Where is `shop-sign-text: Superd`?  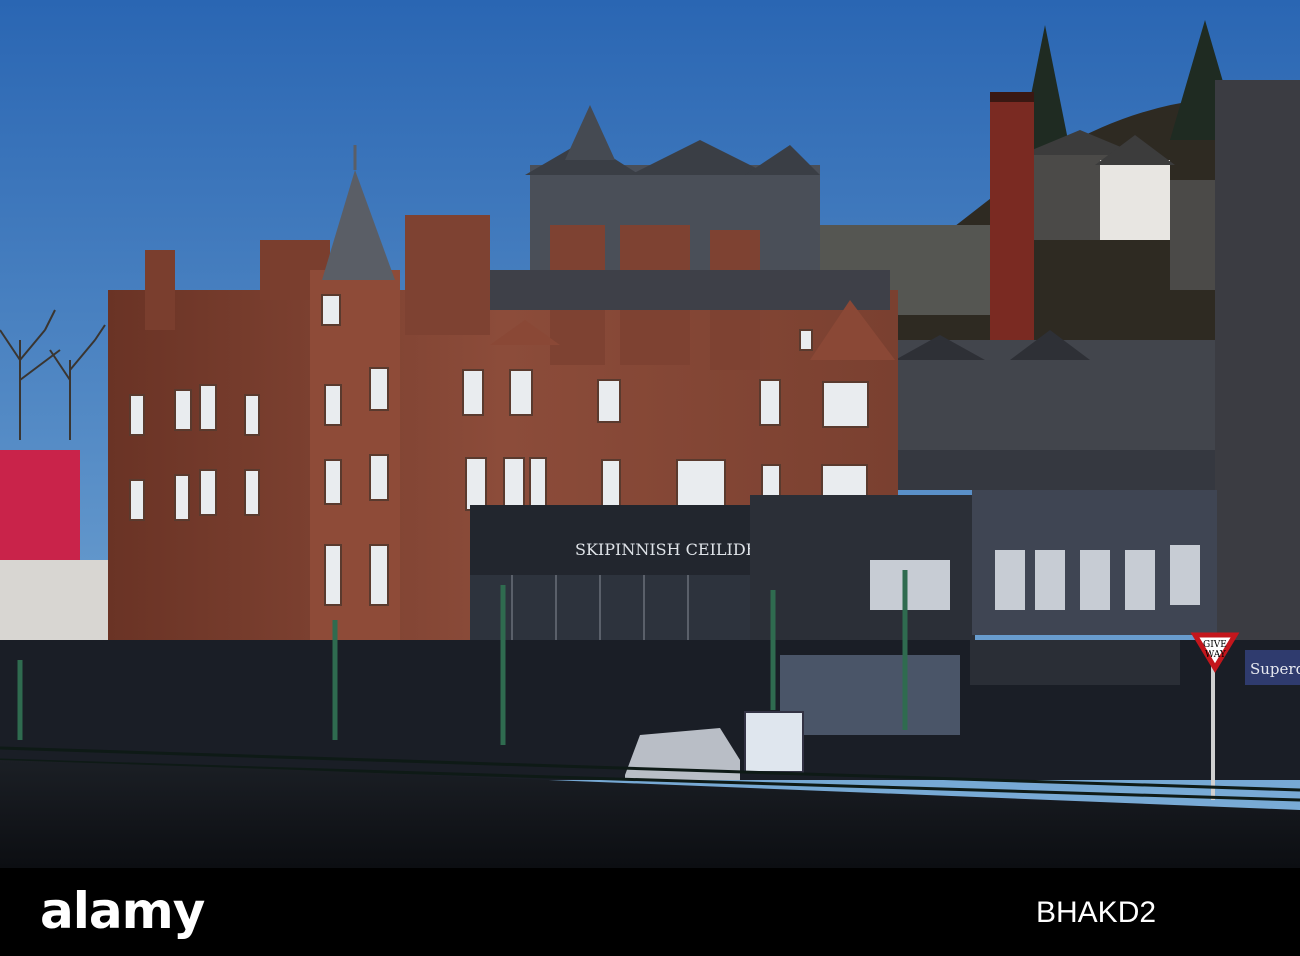
shop-sign-text: Superd is located at coordinates (1275, 669).